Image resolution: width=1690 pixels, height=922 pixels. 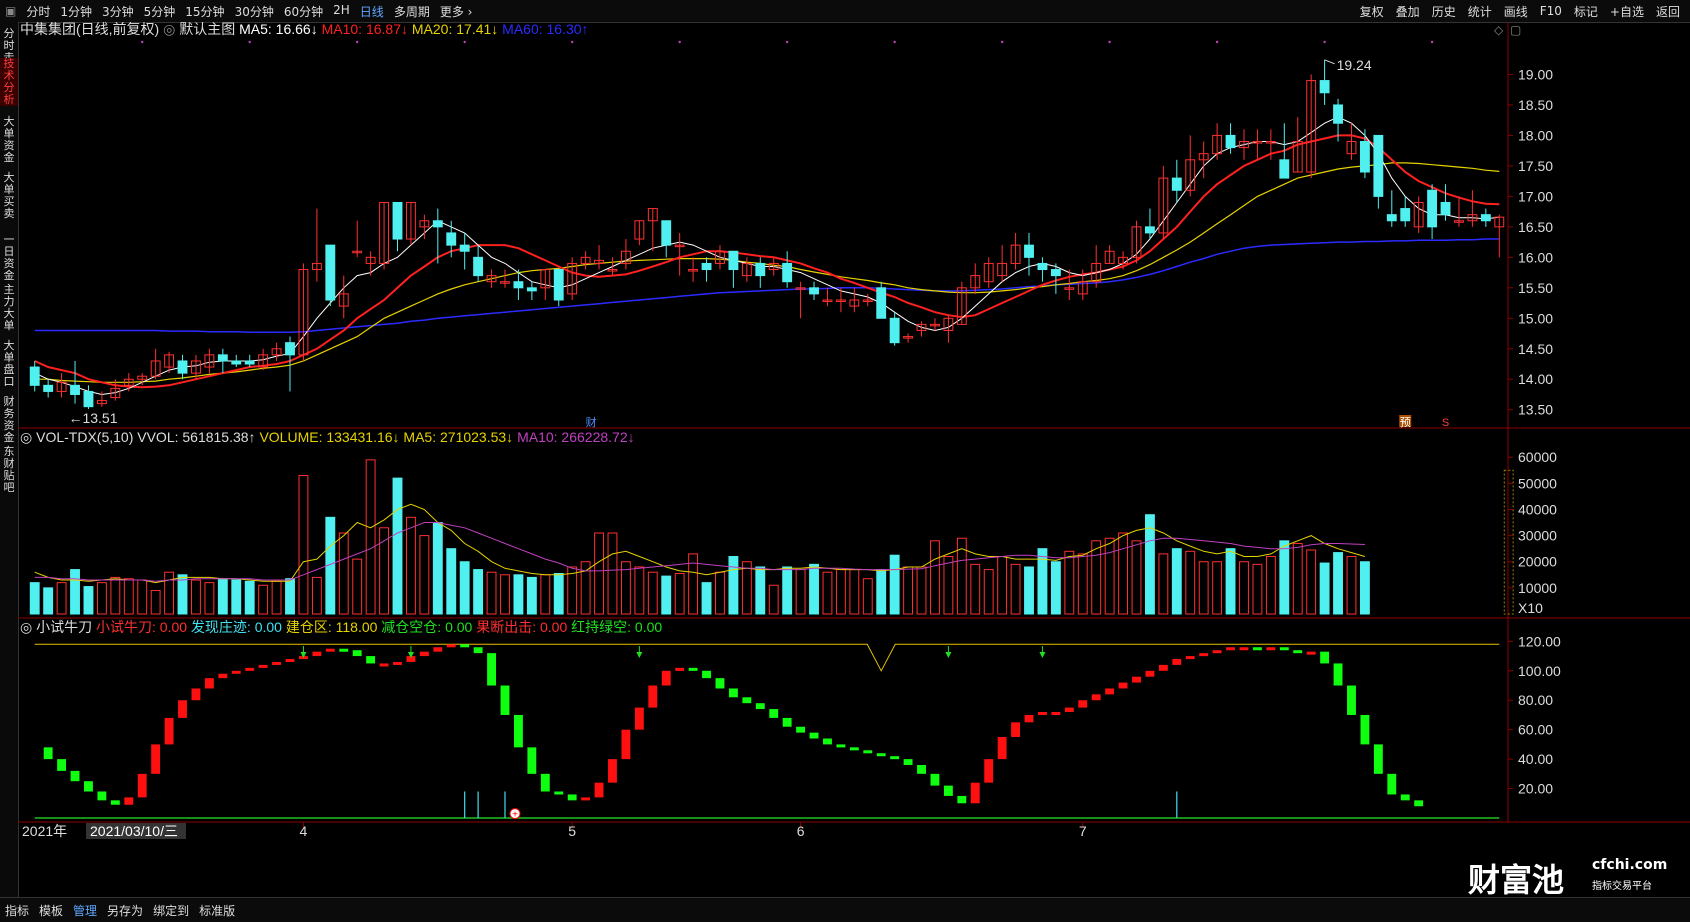 What do you see at coordinates (204, 11) in the screenshot?
I see `period-tab-4: 15分钟` at bounding box center [204, 11].